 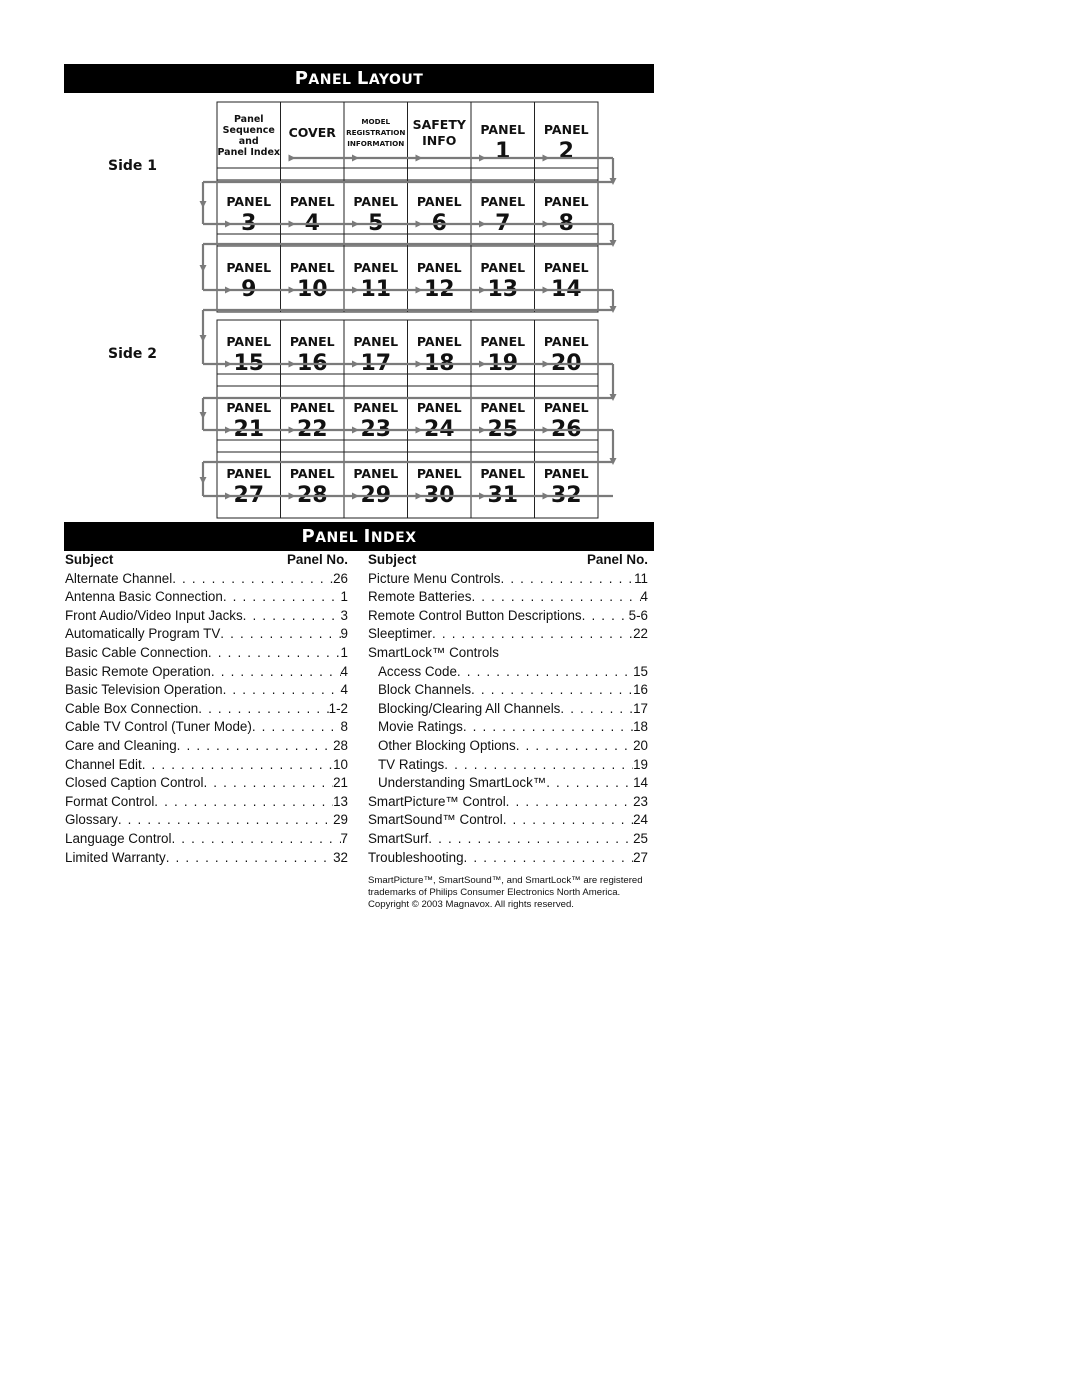 What do you see at coordinates (144, 597) in the screenshot?
I see `index-subject: Antenna Basic Connection` at bounding box center [144, 597].